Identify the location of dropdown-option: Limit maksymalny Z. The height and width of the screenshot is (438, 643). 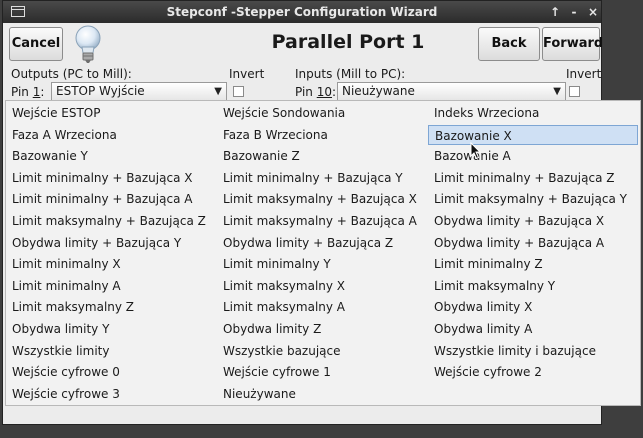
(110, 307).